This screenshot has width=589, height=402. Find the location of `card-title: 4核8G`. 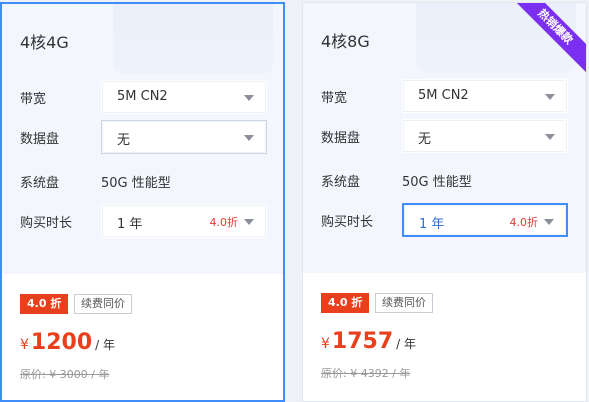

card-title: 4核8G is located at coordinates (345, 41).